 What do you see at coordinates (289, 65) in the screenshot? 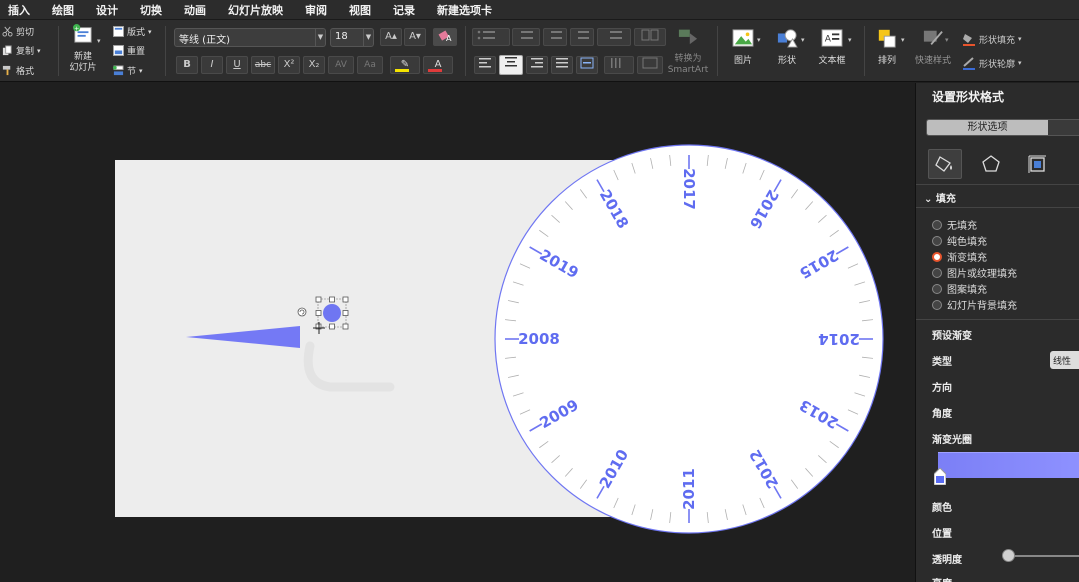
I see `superscript-button: X²` at bounding box center [289, 65].